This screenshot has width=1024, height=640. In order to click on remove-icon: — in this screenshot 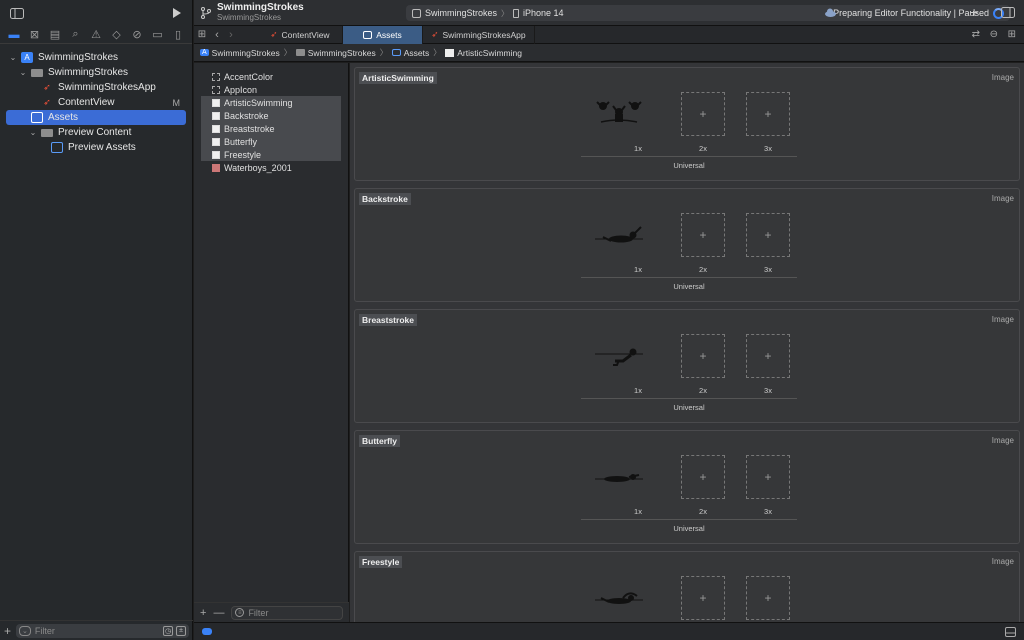, I will do `click(218, 613)`.